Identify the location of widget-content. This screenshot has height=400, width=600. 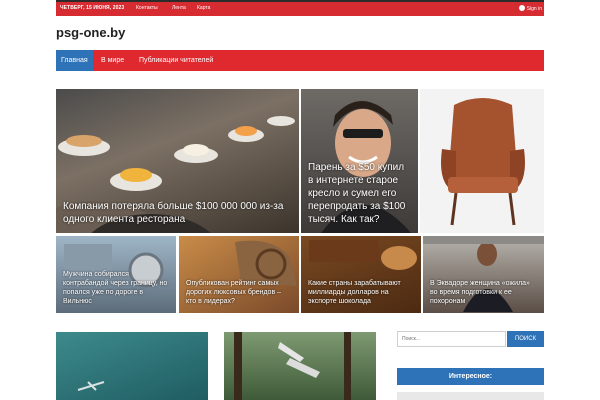
(470, 396).